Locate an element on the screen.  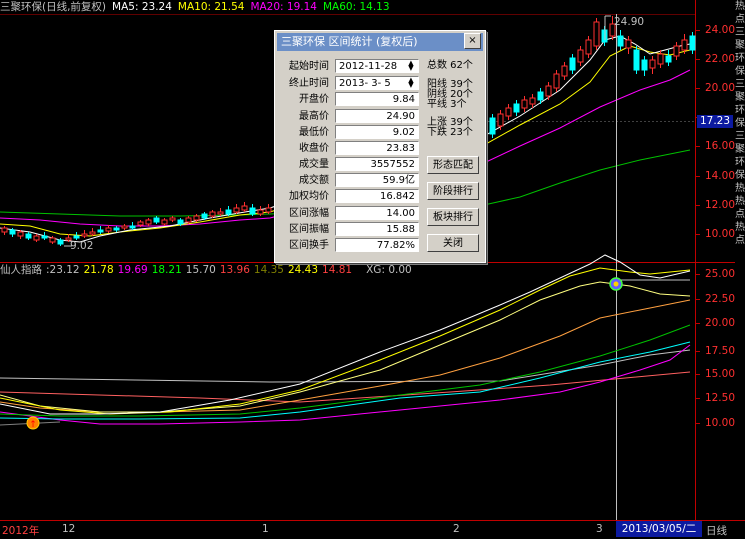
turnover-amount-value: 59.9亿 is located at coordinates (377, 180).